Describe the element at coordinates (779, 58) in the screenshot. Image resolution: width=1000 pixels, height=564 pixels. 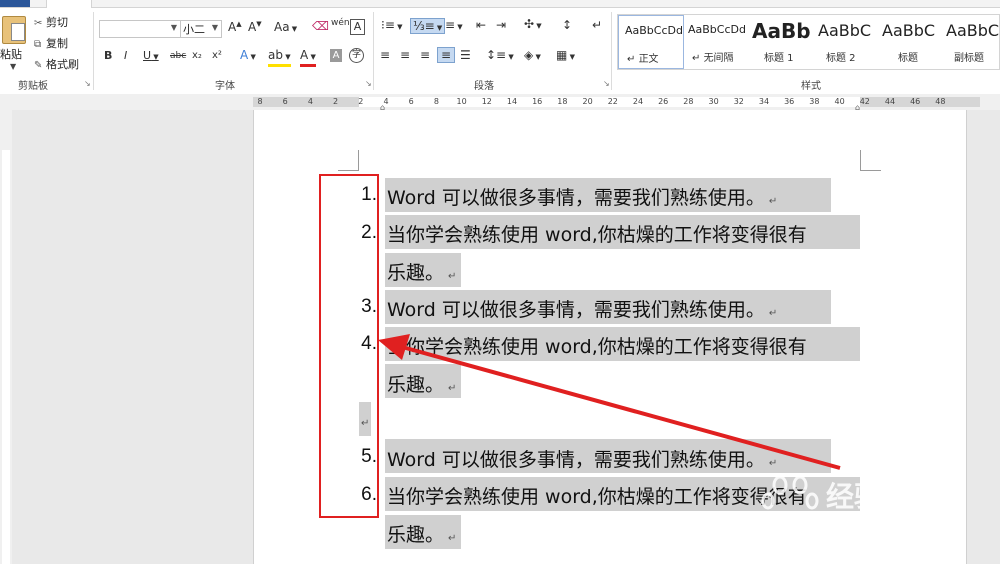
I see `style-name: 标题 1` at that location.